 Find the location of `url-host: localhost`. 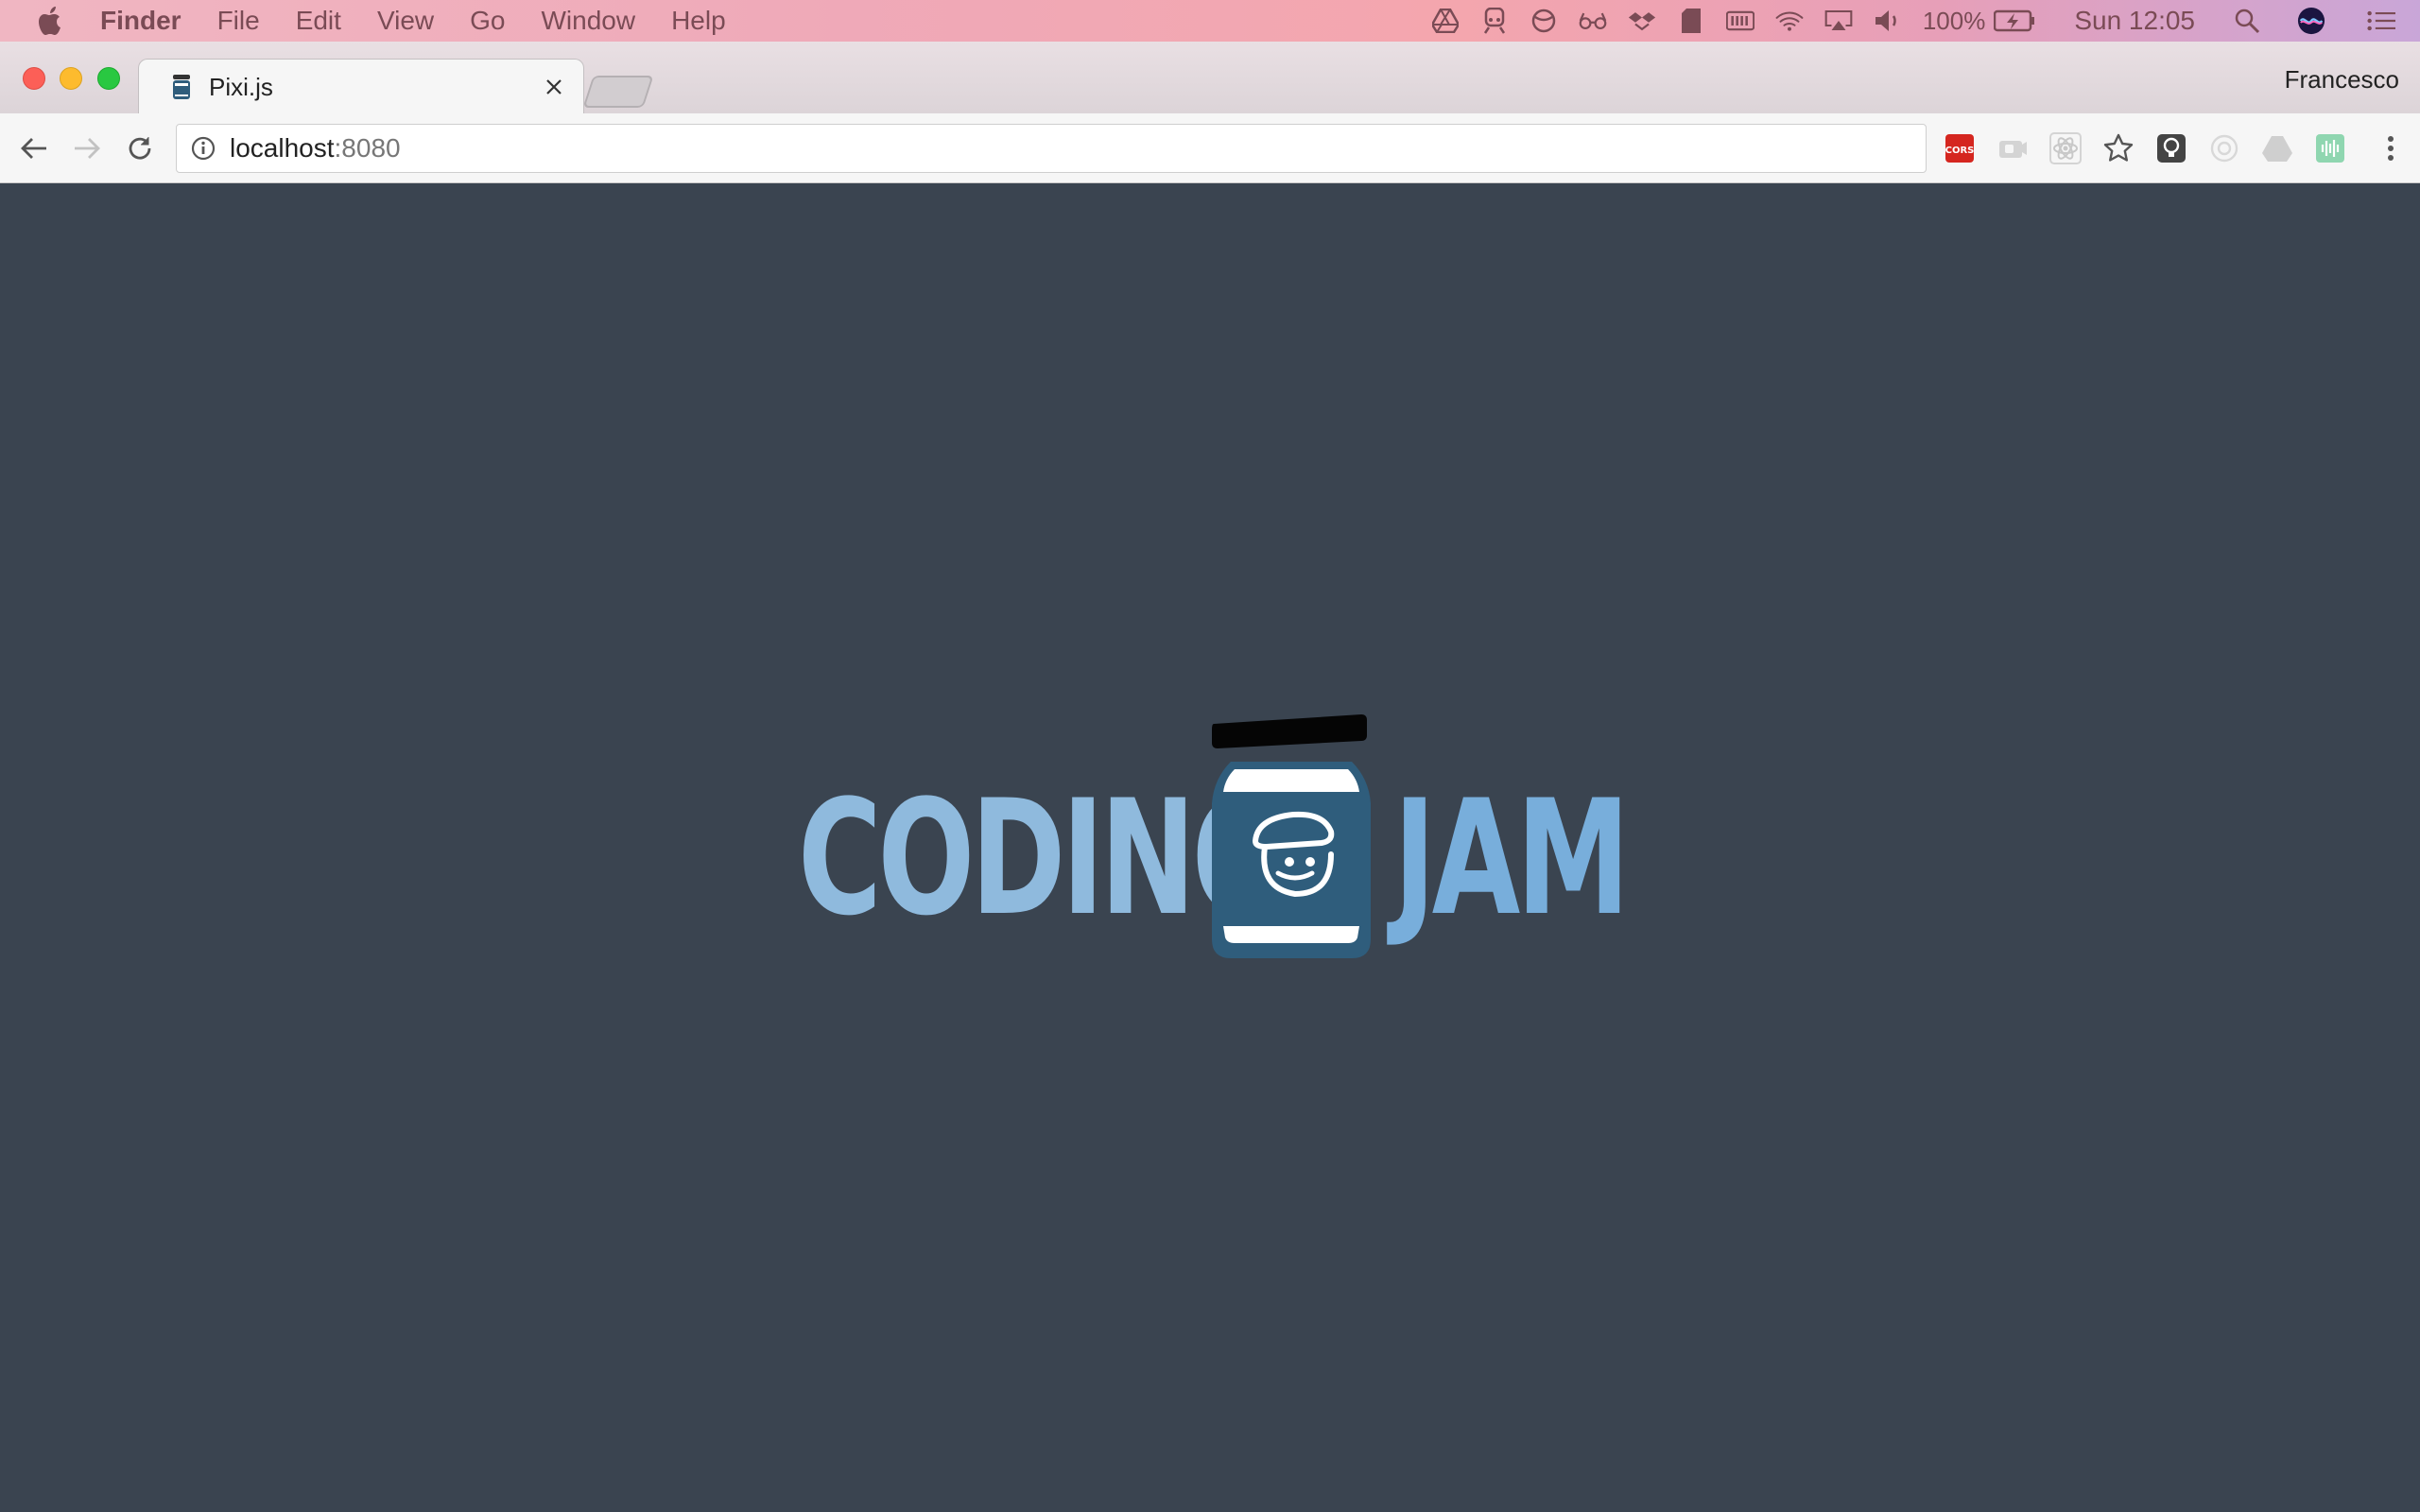

url-host: localhost is located at coordinates (282, 147).